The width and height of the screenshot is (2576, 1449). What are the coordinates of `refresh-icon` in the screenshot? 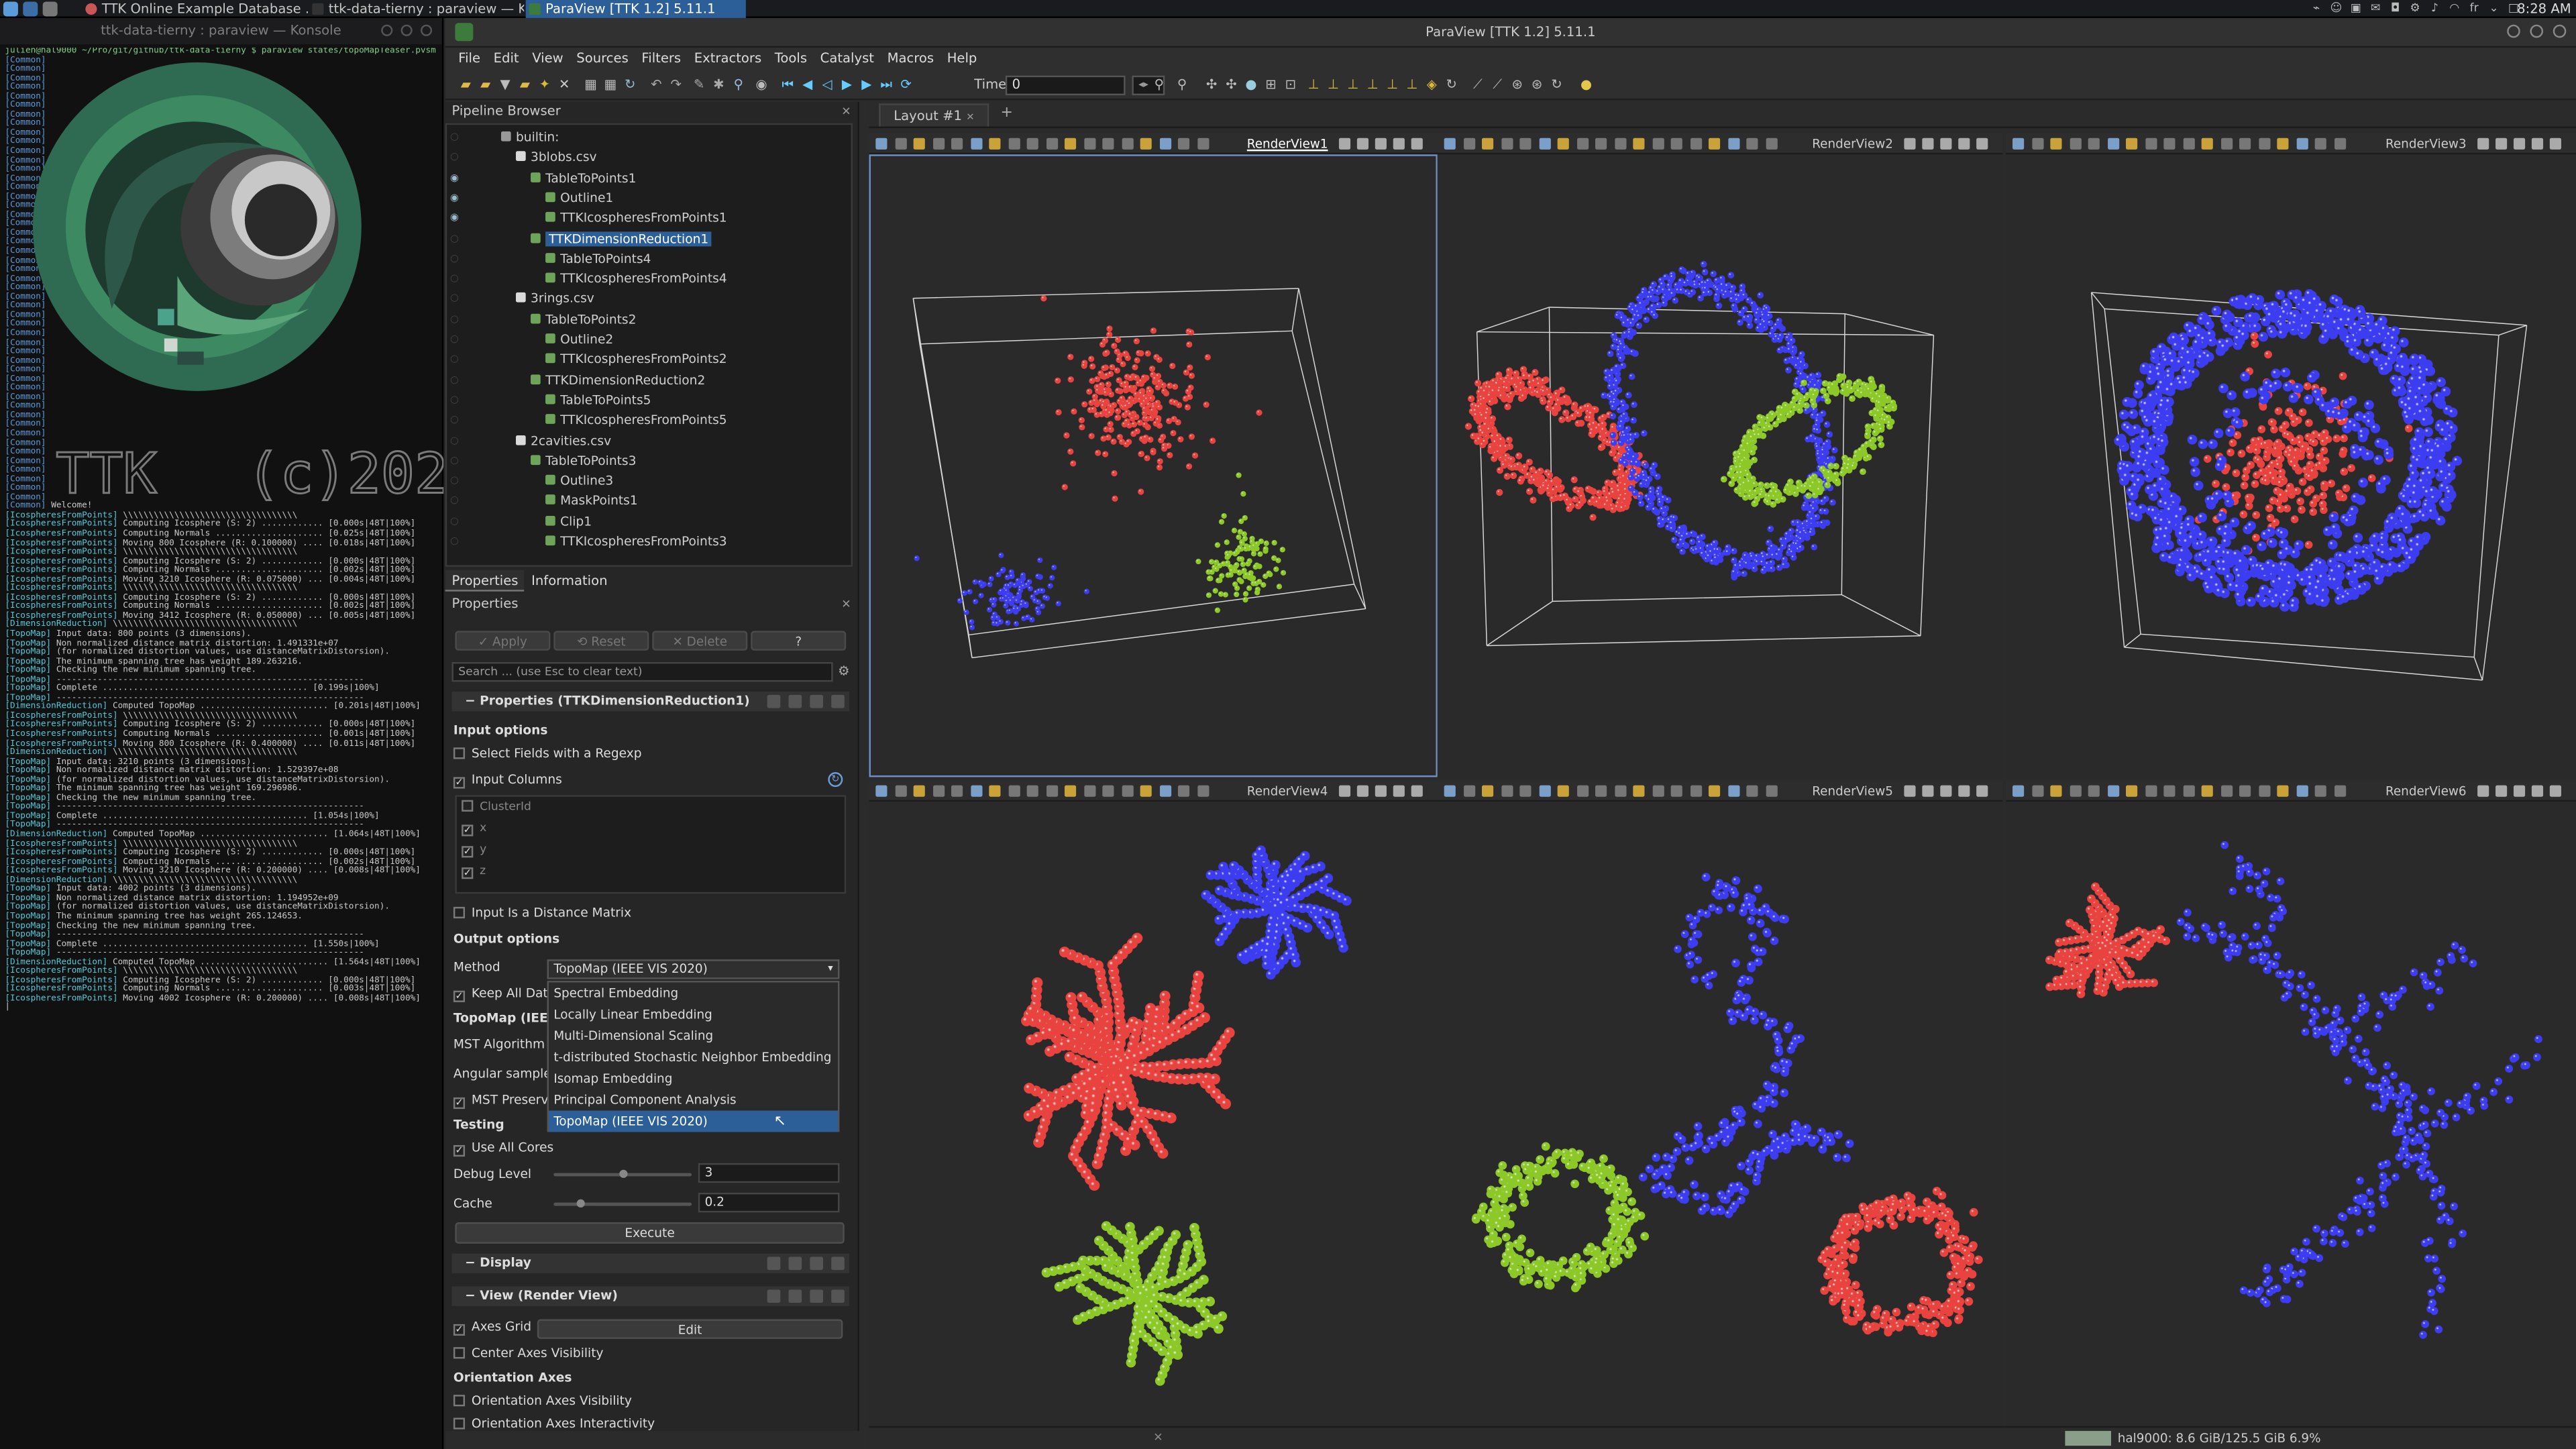 It's located at (816, 1296).